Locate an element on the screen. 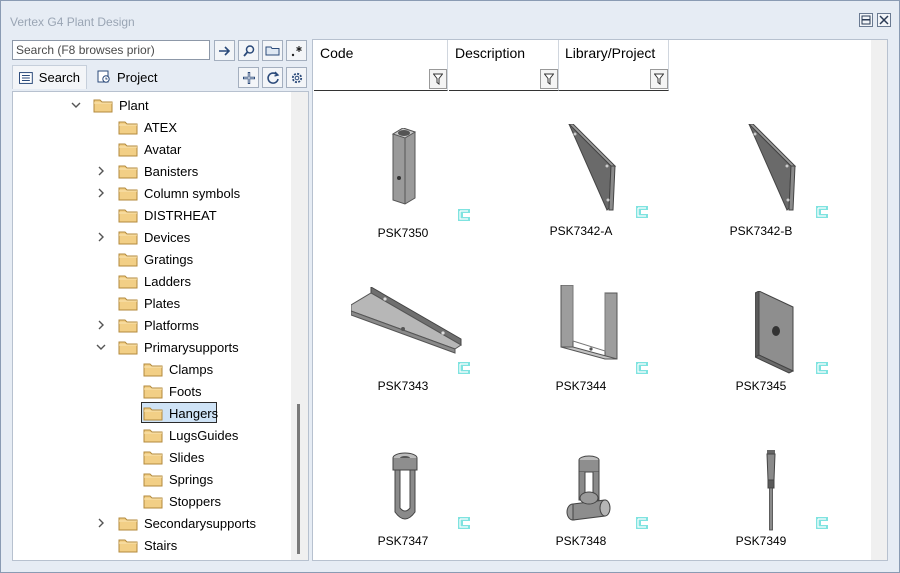  tree-item-label: Springs is located at coordinates (191, 479).